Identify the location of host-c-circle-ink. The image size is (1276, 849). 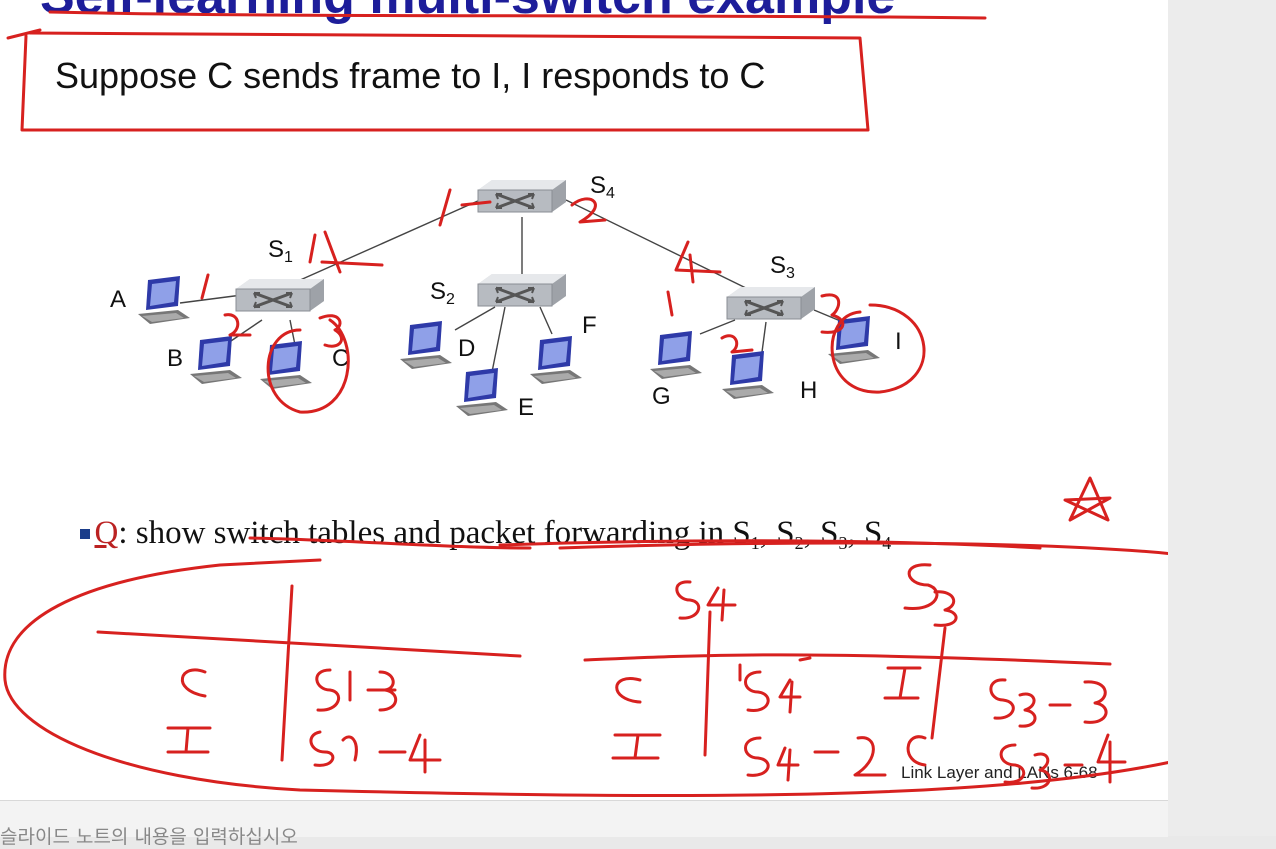
(308, 366).